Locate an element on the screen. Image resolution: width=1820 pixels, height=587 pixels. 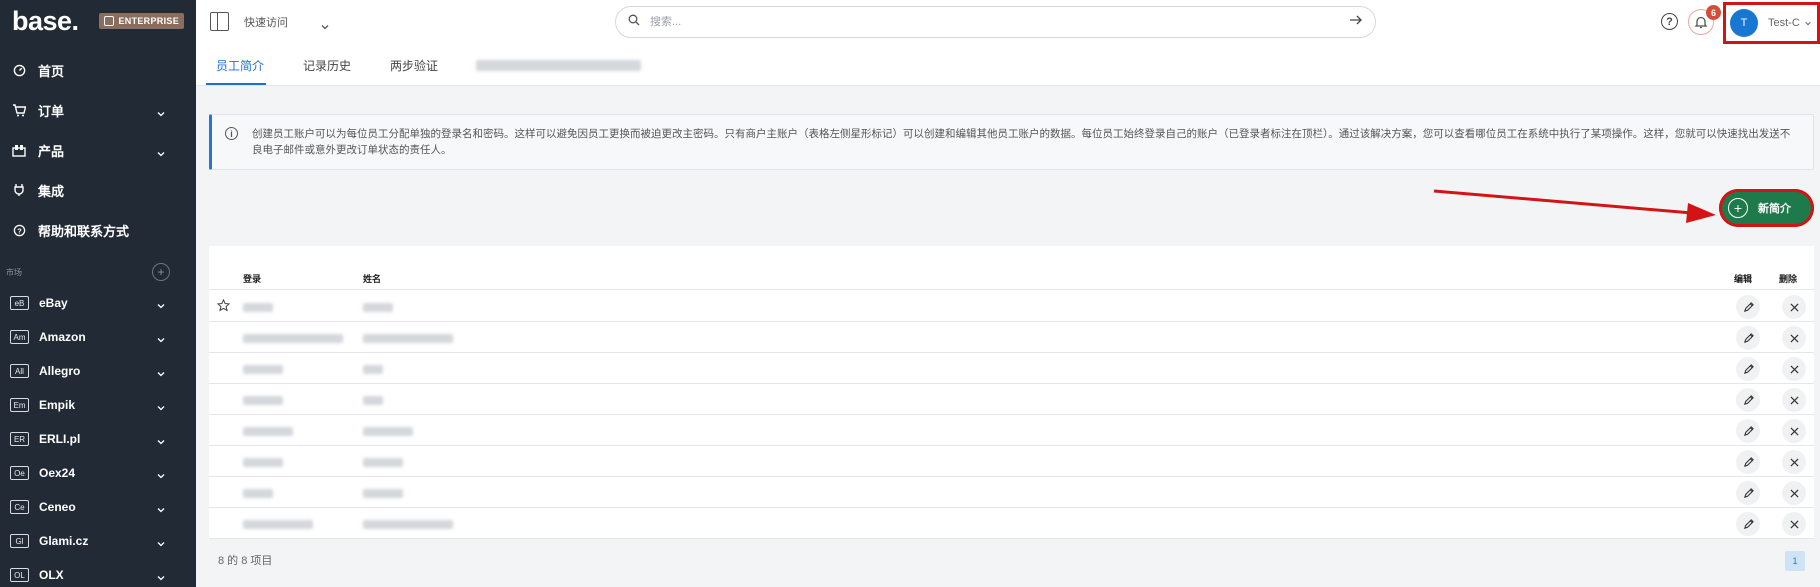
sidebar-item-label: 集成 is located at coordinates (51, 191).